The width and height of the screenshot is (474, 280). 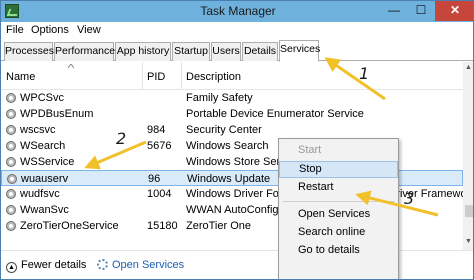 What do you see at coordinates (421, 11) in the screenshot?
I see `maximize-button: ☐` at bounding box center [421, 11].